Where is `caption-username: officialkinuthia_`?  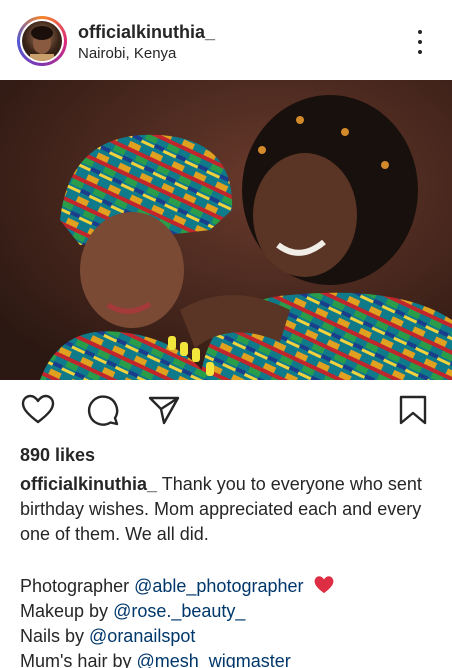
caption-username: officialkinuthia_ is located at coordinates (88, 484).